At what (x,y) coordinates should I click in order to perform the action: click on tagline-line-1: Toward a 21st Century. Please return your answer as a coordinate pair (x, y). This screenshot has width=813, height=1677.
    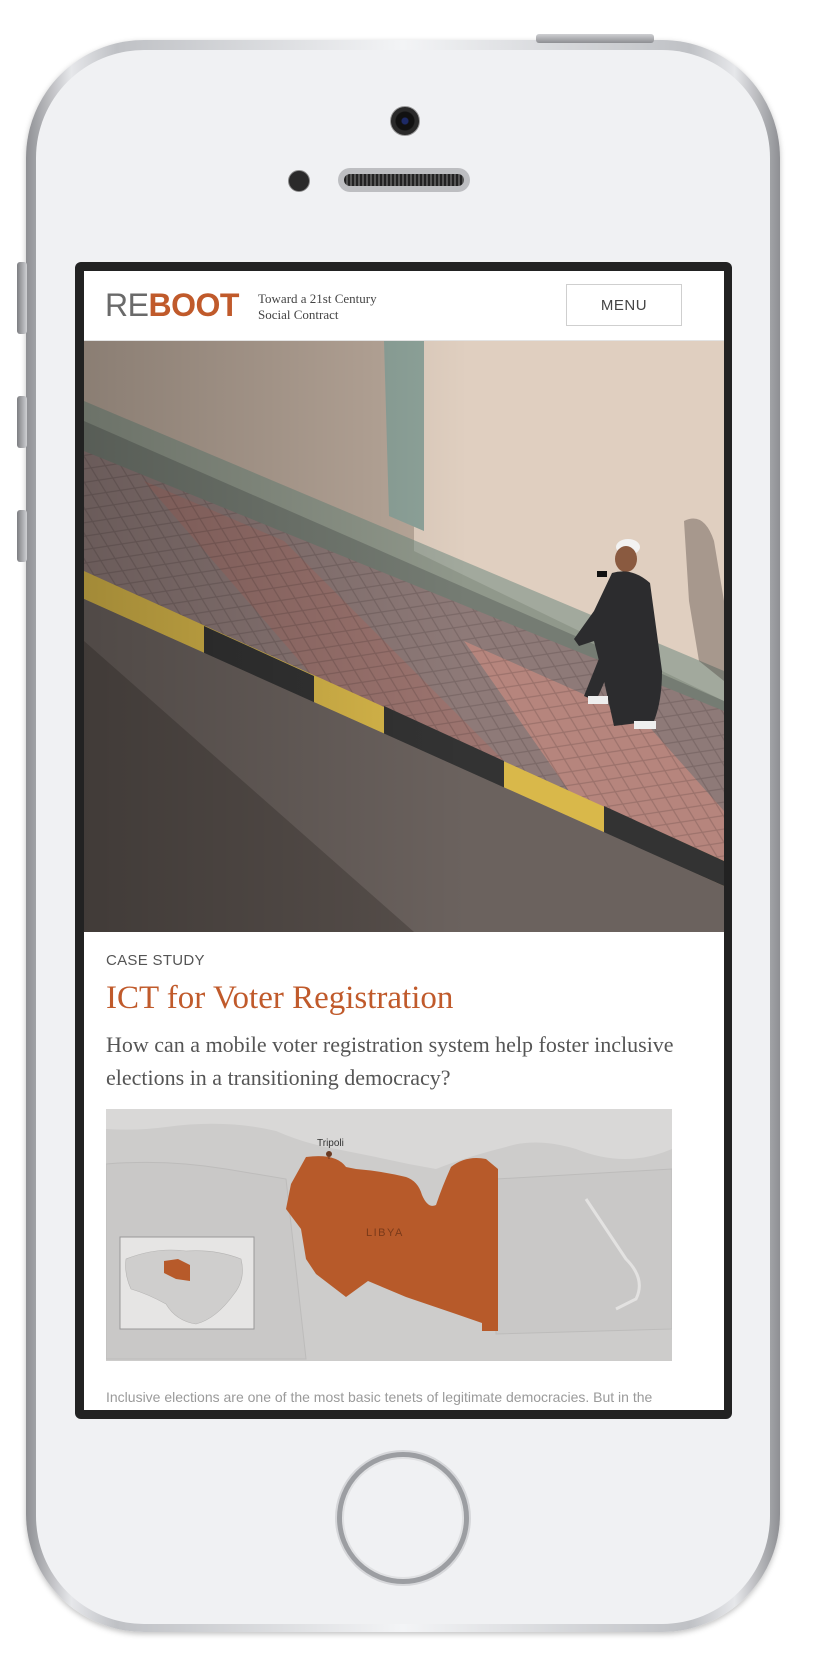
    Looking at the image, I should click on (317, 298).